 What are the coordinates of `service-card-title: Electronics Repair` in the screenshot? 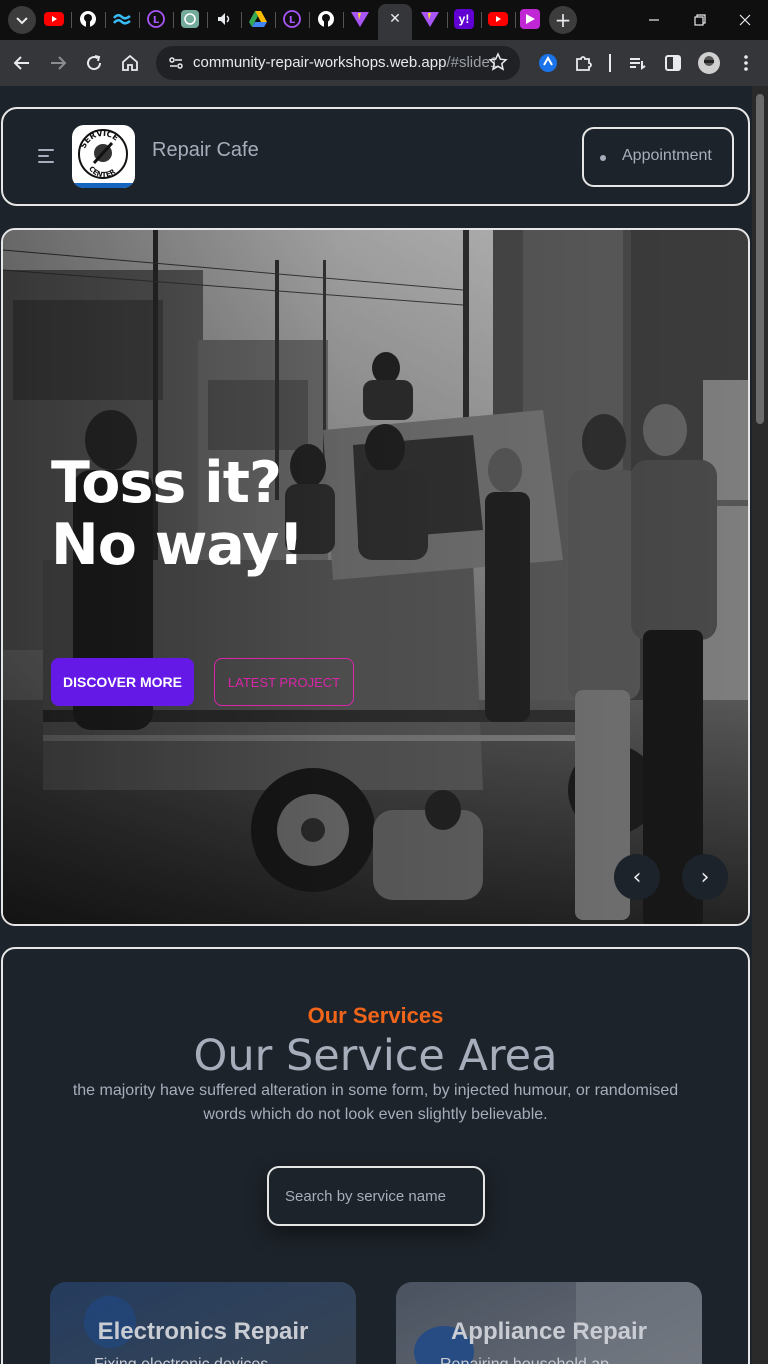 It's located at (203, 1331).